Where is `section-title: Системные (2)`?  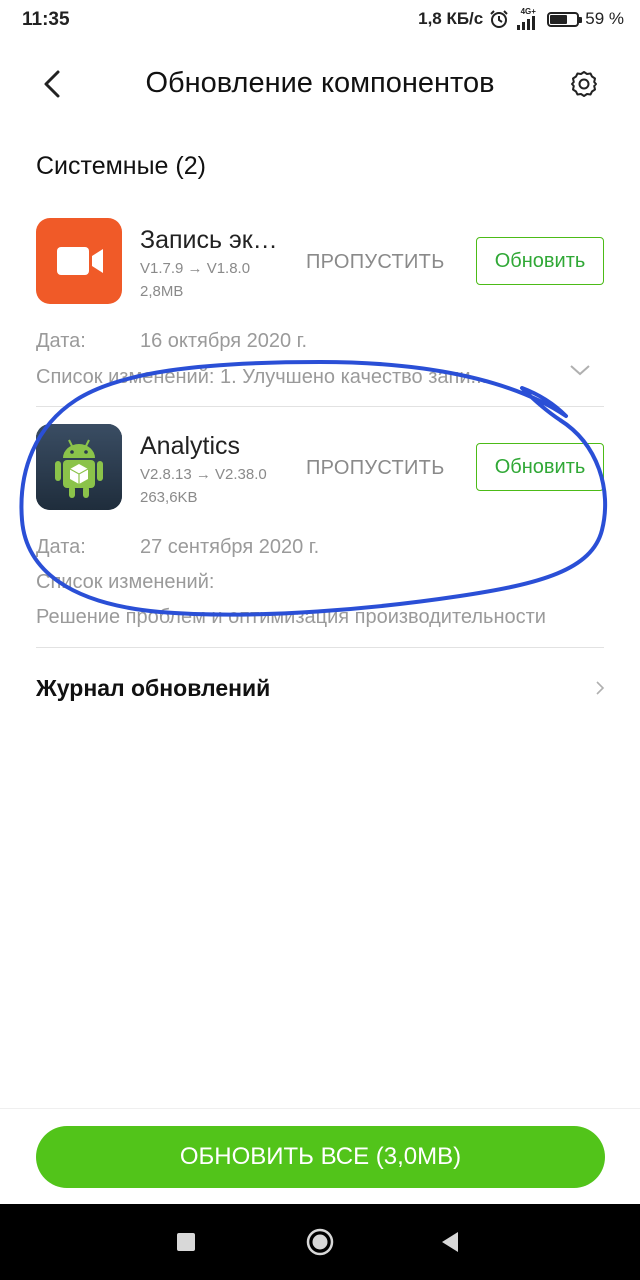 section-title: Системные (2) is located at coordinates (121, 166).